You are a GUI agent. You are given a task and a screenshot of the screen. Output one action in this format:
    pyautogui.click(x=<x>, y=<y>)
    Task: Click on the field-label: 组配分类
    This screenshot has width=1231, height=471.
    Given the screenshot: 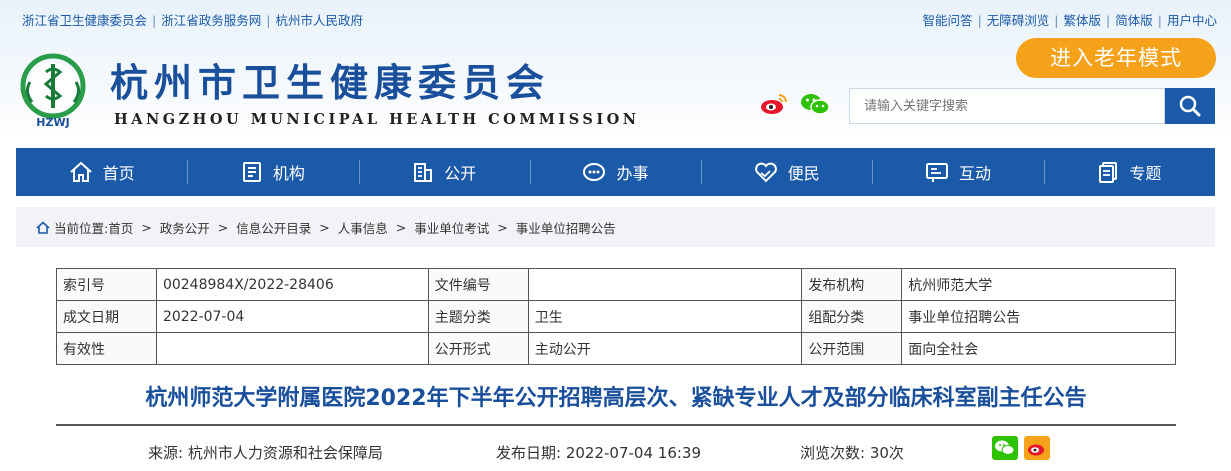 What is the action you would take?
    pyautogui.click(x=852, y=316)
    